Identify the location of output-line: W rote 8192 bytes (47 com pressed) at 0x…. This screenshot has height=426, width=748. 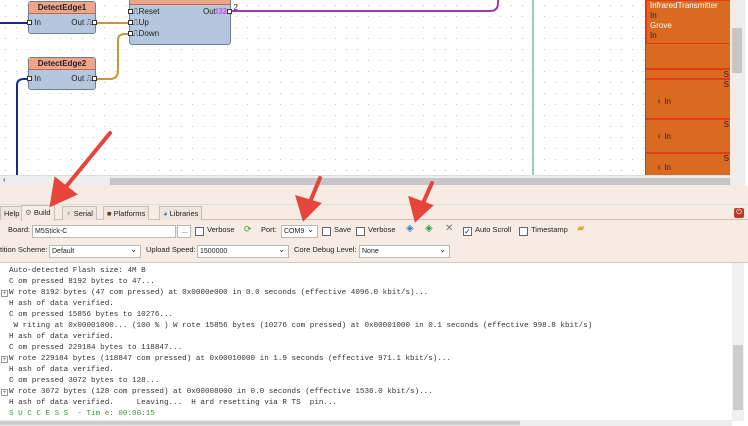
(219, 293).